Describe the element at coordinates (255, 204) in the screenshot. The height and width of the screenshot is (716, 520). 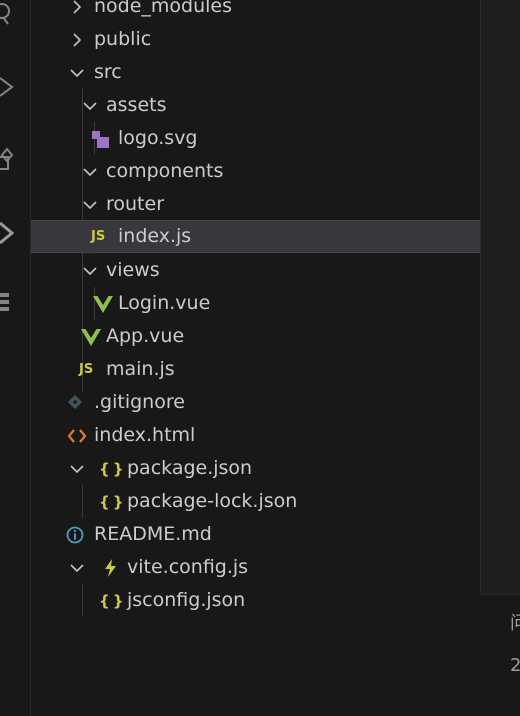
I see `tree-item-router: router` at that location.